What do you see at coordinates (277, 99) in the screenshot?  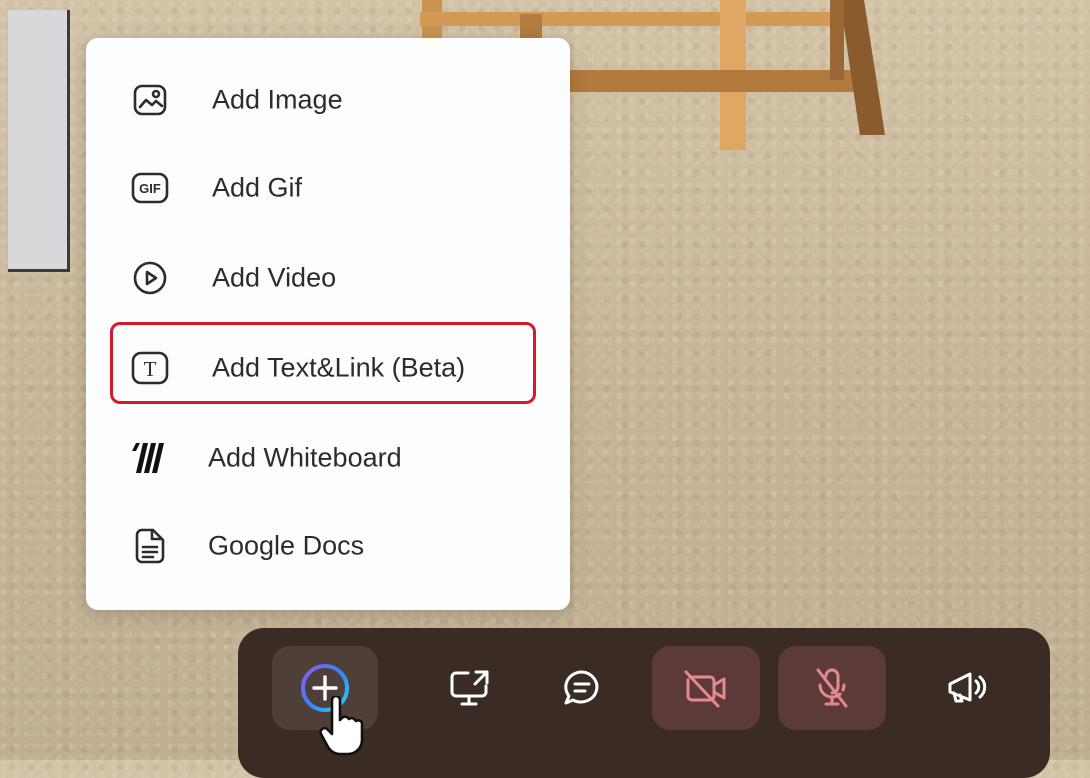 I see `menu-item-label: Add Image` at bounding box center [277, 99].